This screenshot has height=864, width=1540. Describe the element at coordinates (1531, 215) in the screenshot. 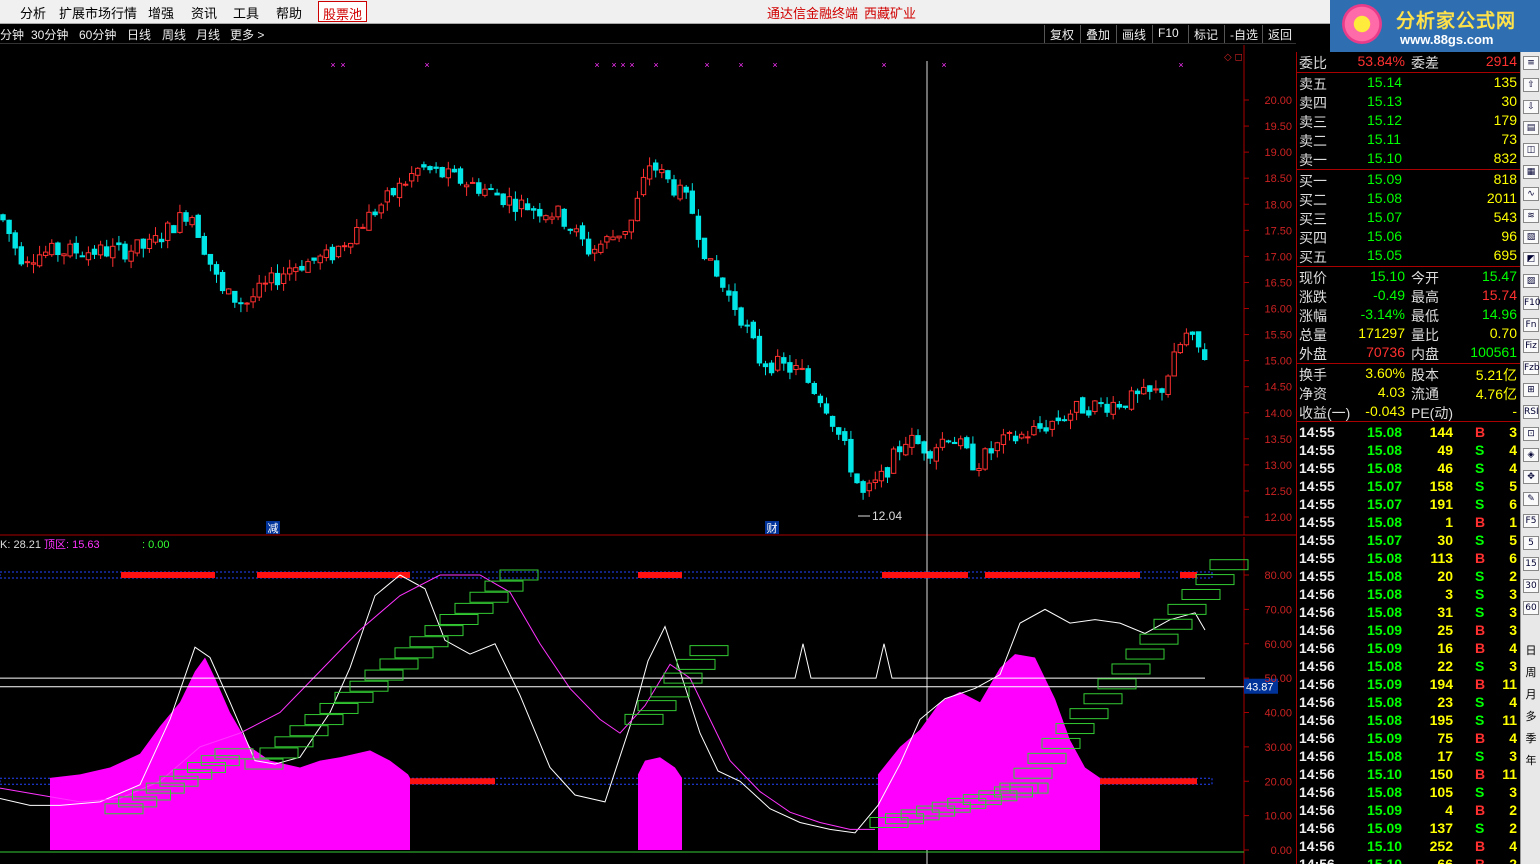

I see `side-tool-icon: ≋` at that location.